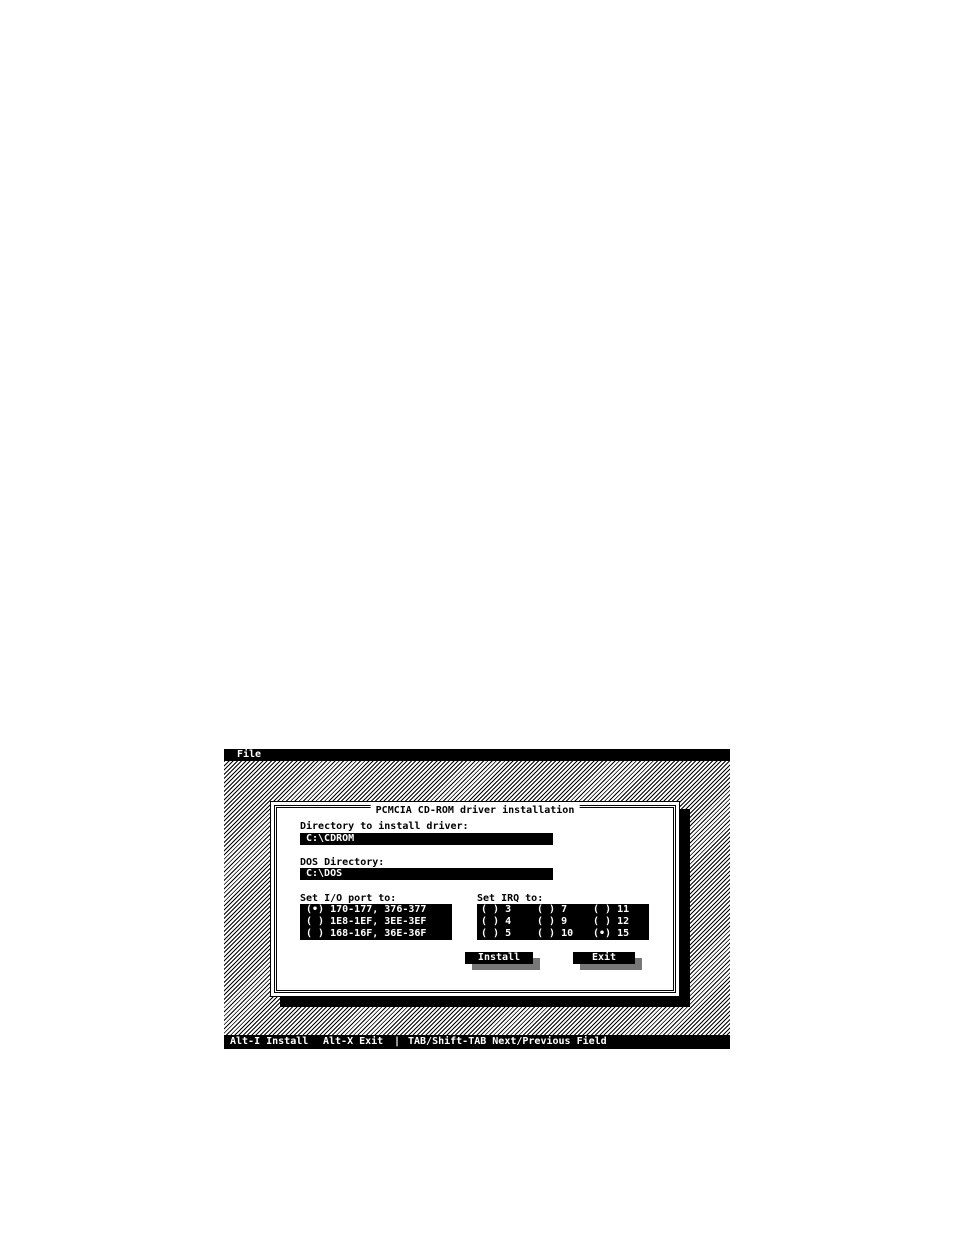 Image resolution: width=954 pixels, height=1235 pixels. I want to click on irq-option: ( ) 9, so click(552, 922).